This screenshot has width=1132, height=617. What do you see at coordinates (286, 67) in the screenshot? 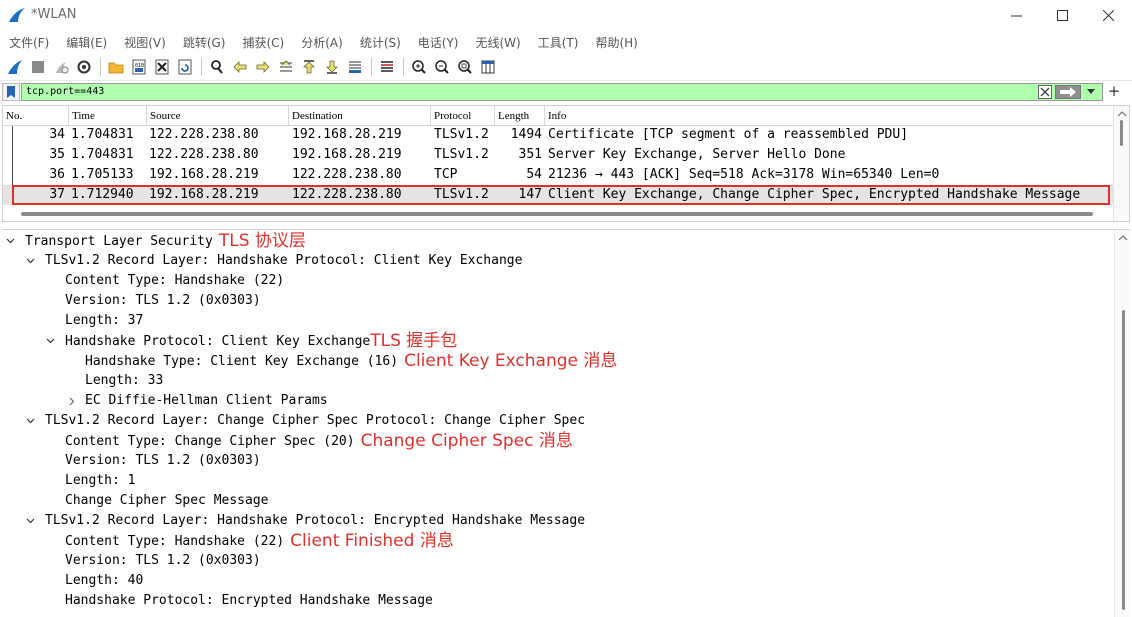
I see `go-to-packet-button` at bounding box center [286, 67].